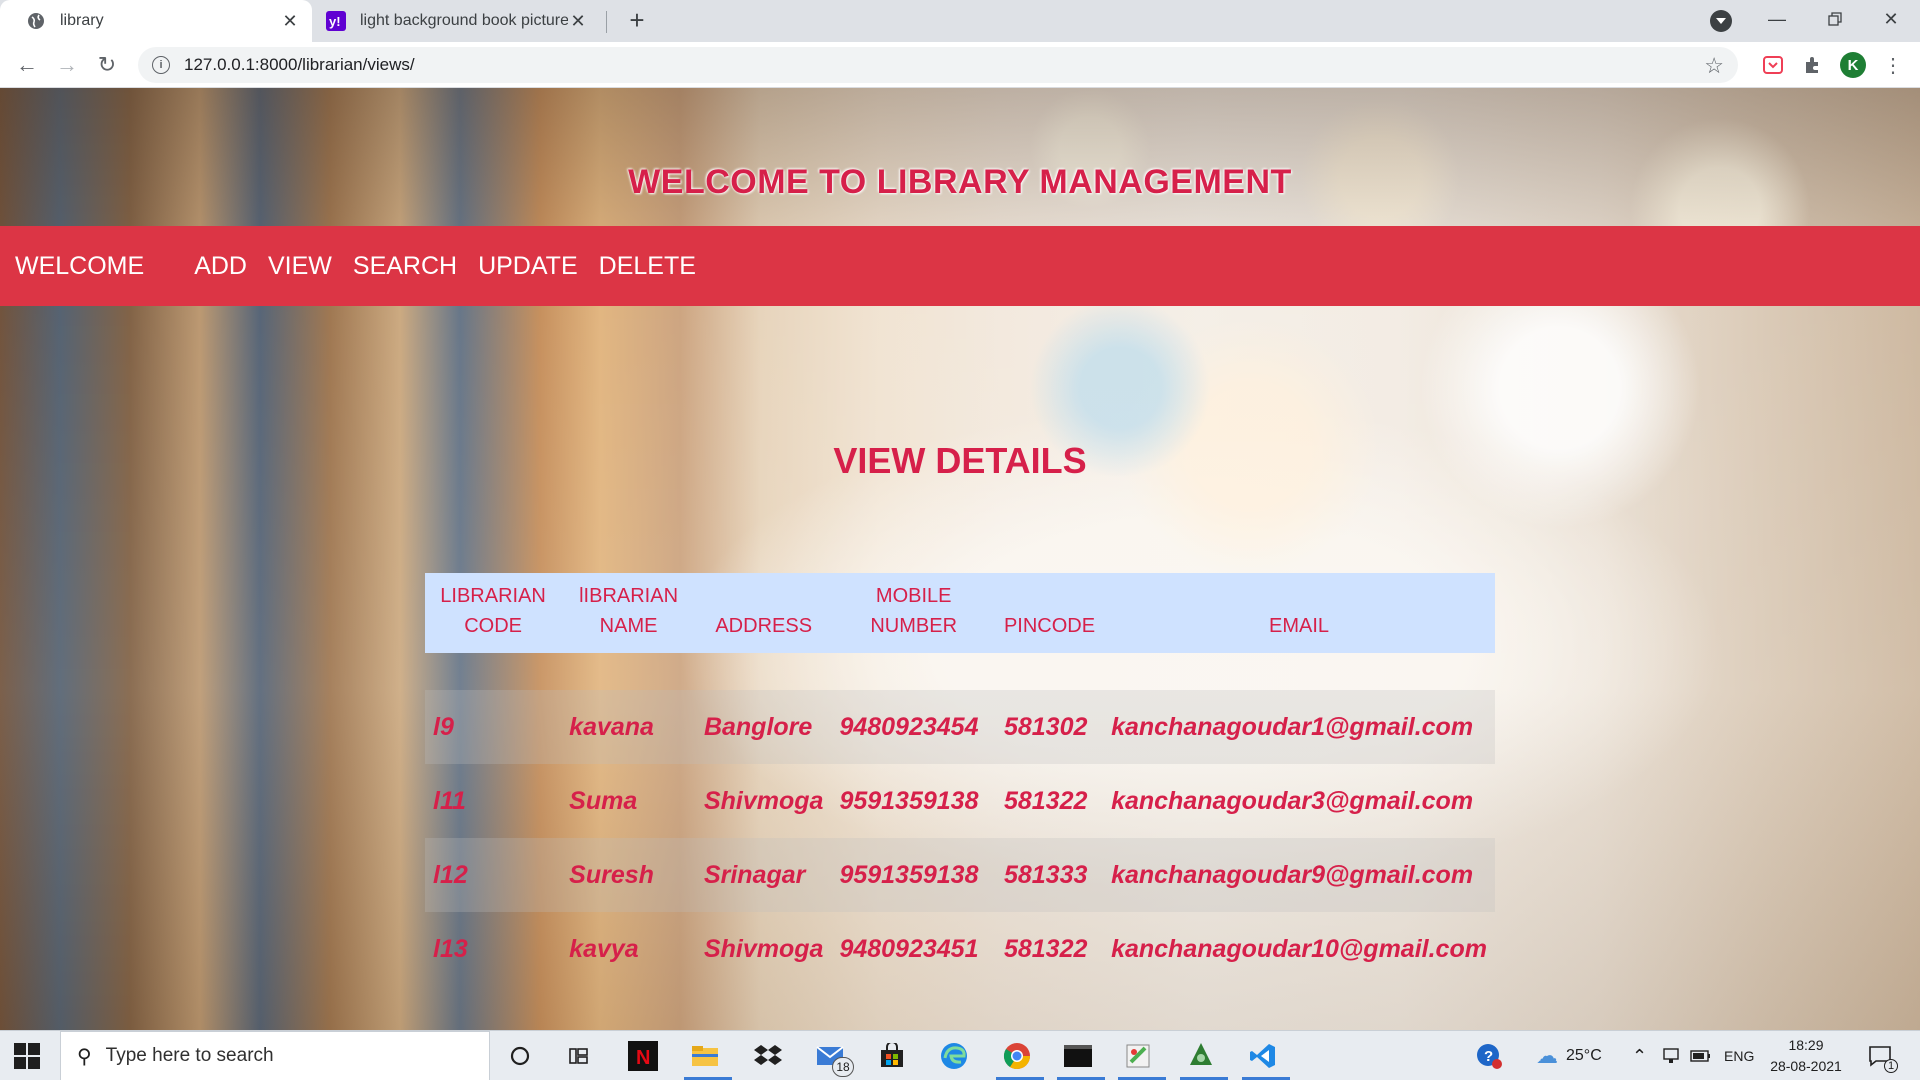  Describe the element at coordinates (1739, 1055) in the screenshot. I see `language-indicator: ENG` at that location.